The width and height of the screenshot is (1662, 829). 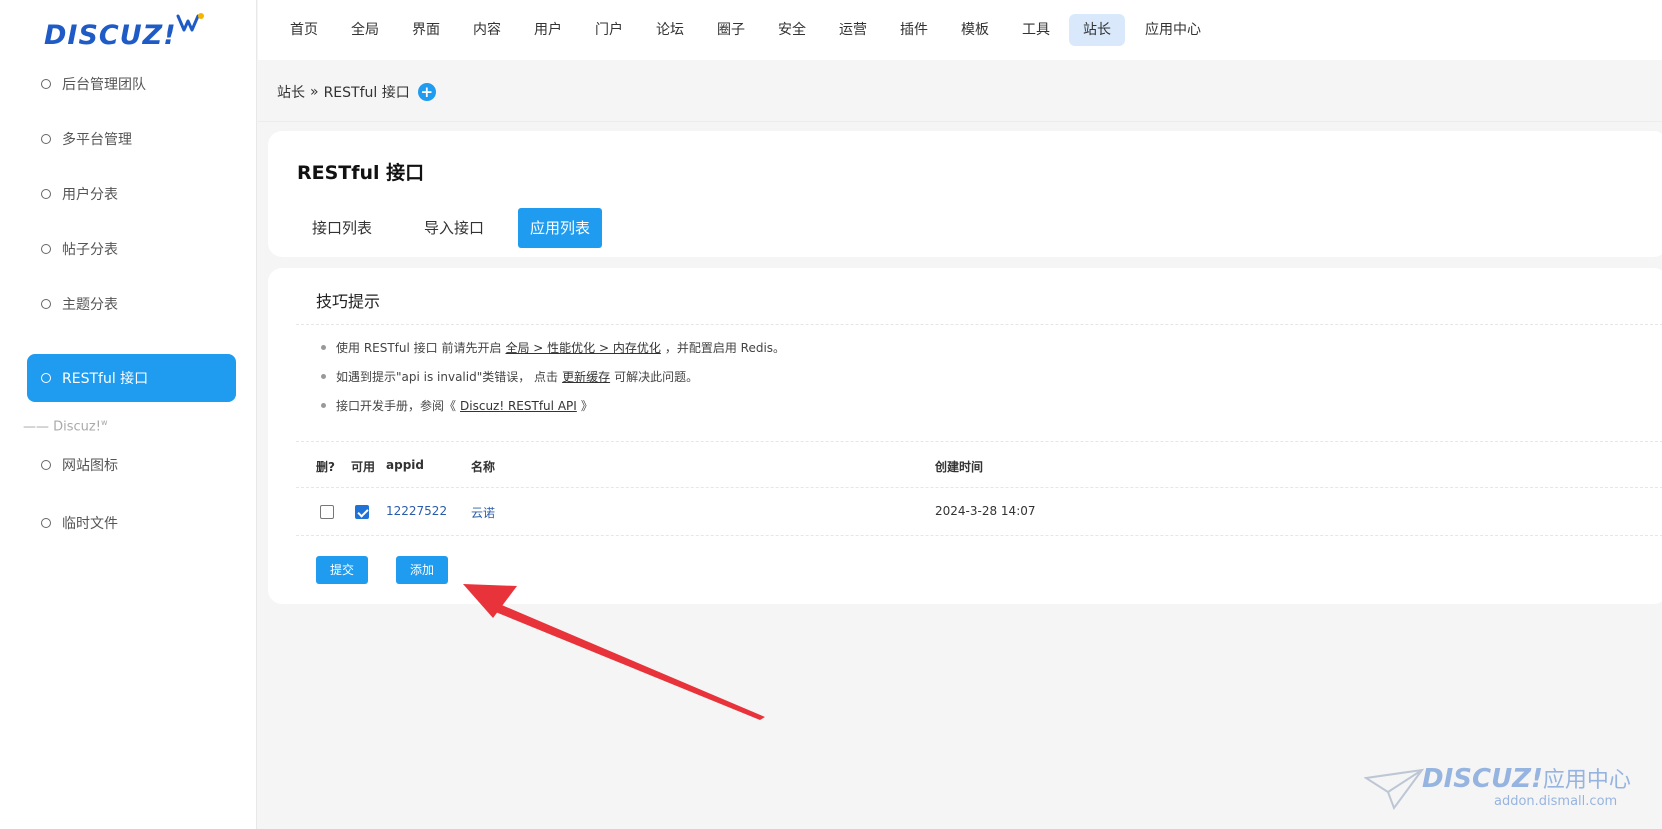 What do you see at coordinates (457, 405) in the screenshot?
I see `tip-line: 接口开发手册，参阅《 Discuz! RESTful API 》` at bounding box center [457, 405].